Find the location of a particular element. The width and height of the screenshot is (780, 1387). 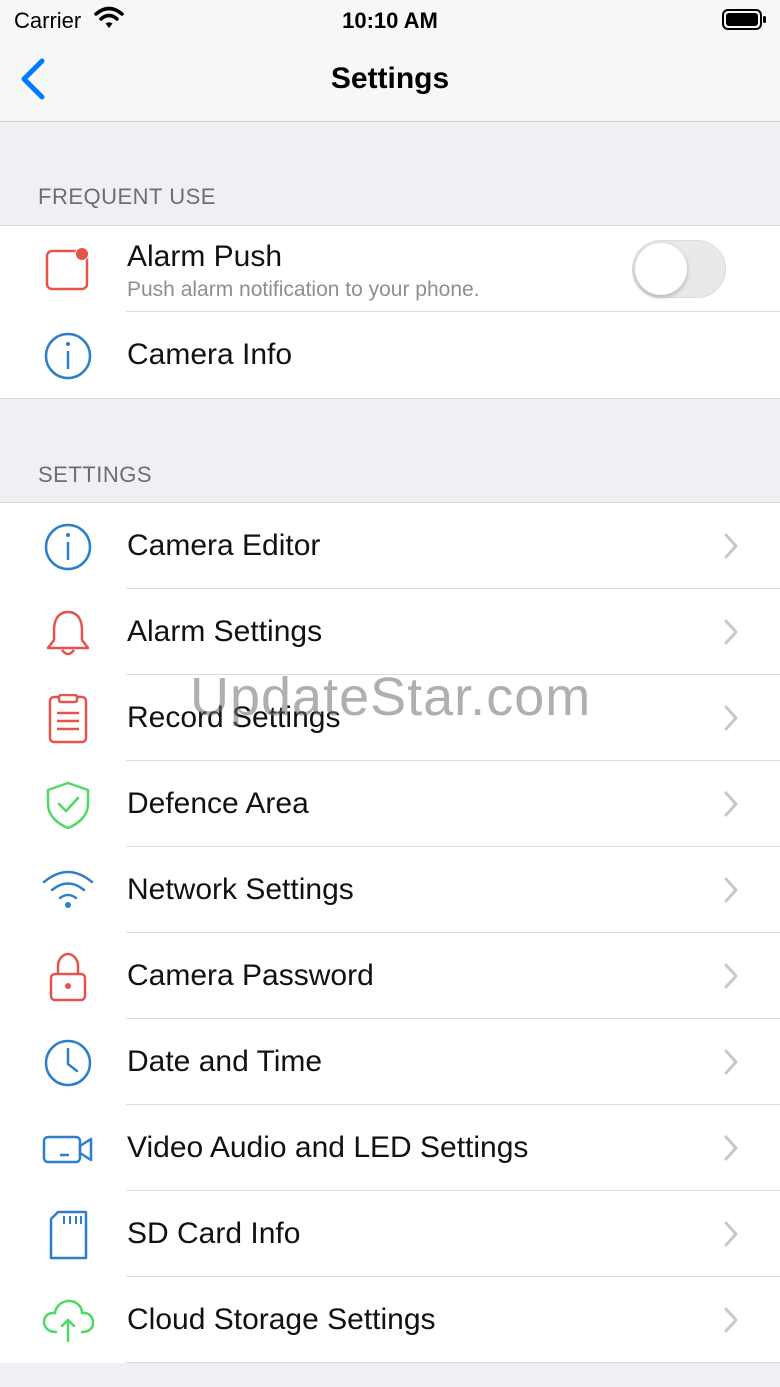

video-camera-icon is located at coordinates (68, 1149).